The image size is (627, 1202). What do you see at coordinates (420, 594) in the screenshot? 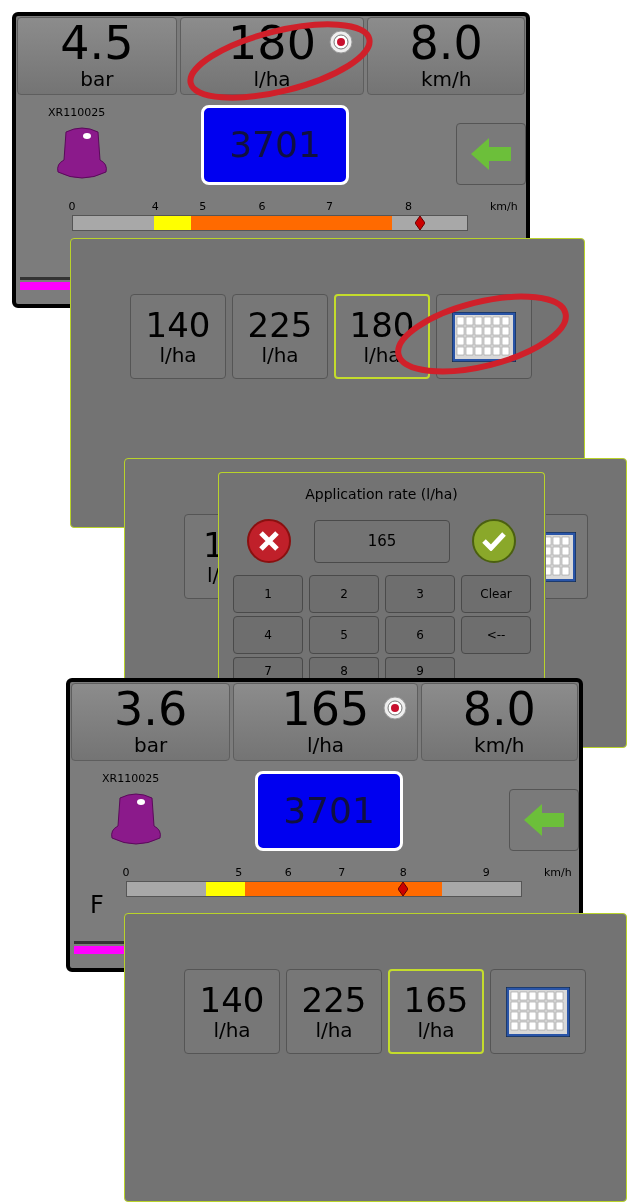
I see `keypad-key: 3` at bounding box center [420, 594].